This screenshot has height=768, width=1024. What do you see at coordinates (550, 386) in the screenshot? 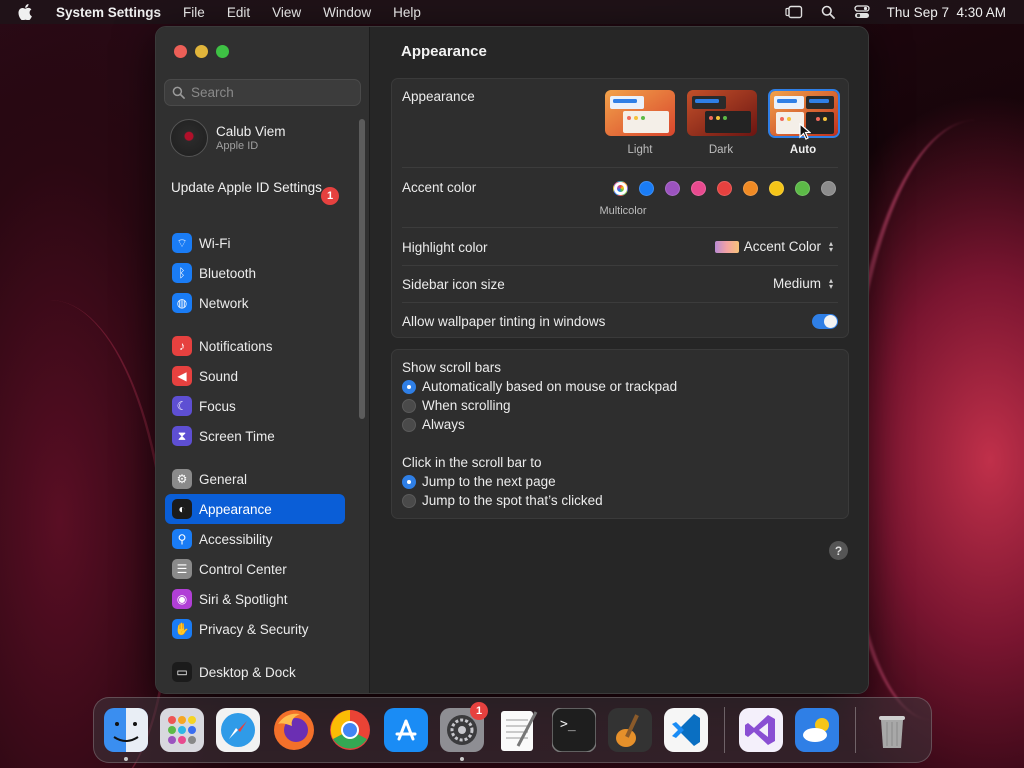
I see `radio-label: Automatically based on mouse or trackpad` at bounding box center [550, 386].